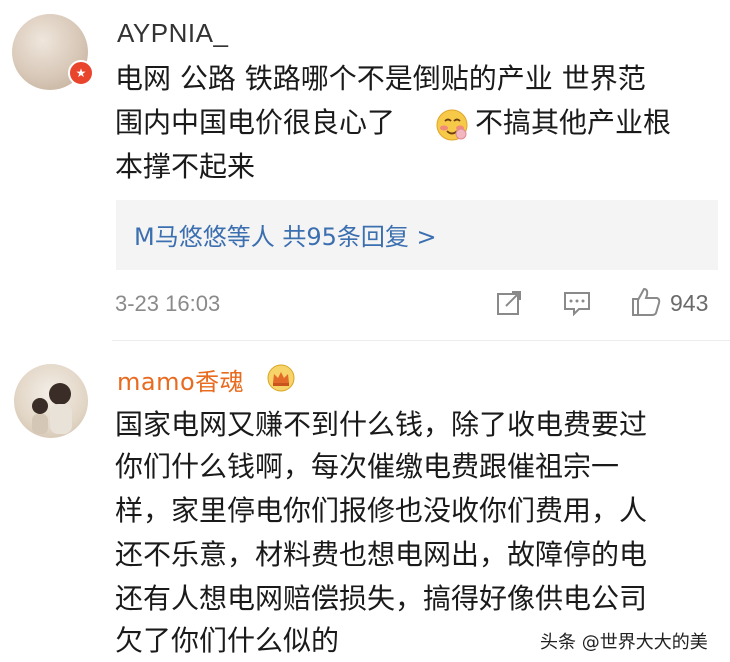 The image size is (730, 662). What do you see at coordinates (381, 510) in the screenshot?
I see `comment-text-line: 样，家里停电你们报修也没收你们费用，人` at bounding box center [381, 510].